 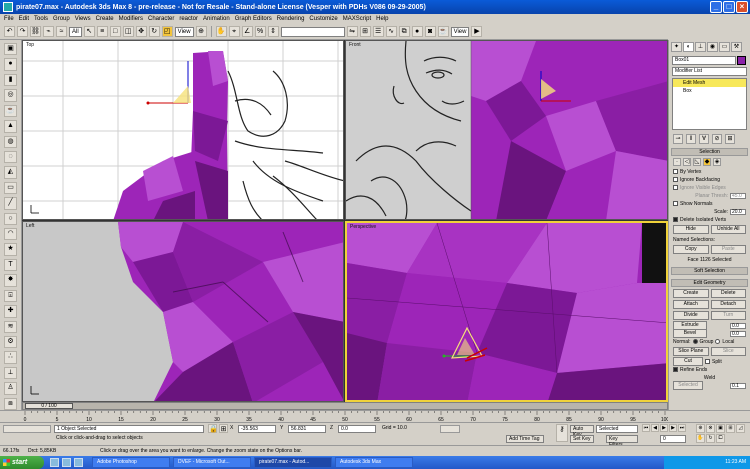 What do you see at coordinates (417, 31) in the screenshot?
I see `material-editor-icon: ●` at bounding box center [417, 31].